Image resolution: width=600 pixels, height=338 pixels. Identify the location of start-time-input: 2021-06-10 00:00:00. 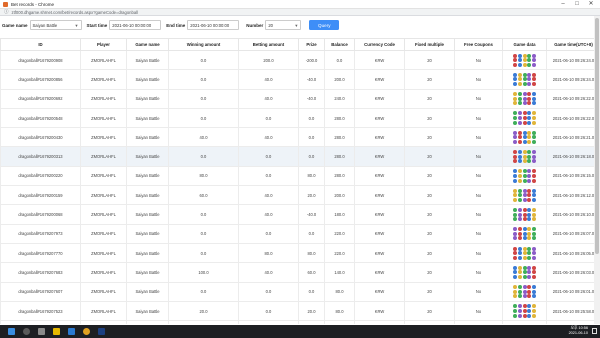
(135, 25).